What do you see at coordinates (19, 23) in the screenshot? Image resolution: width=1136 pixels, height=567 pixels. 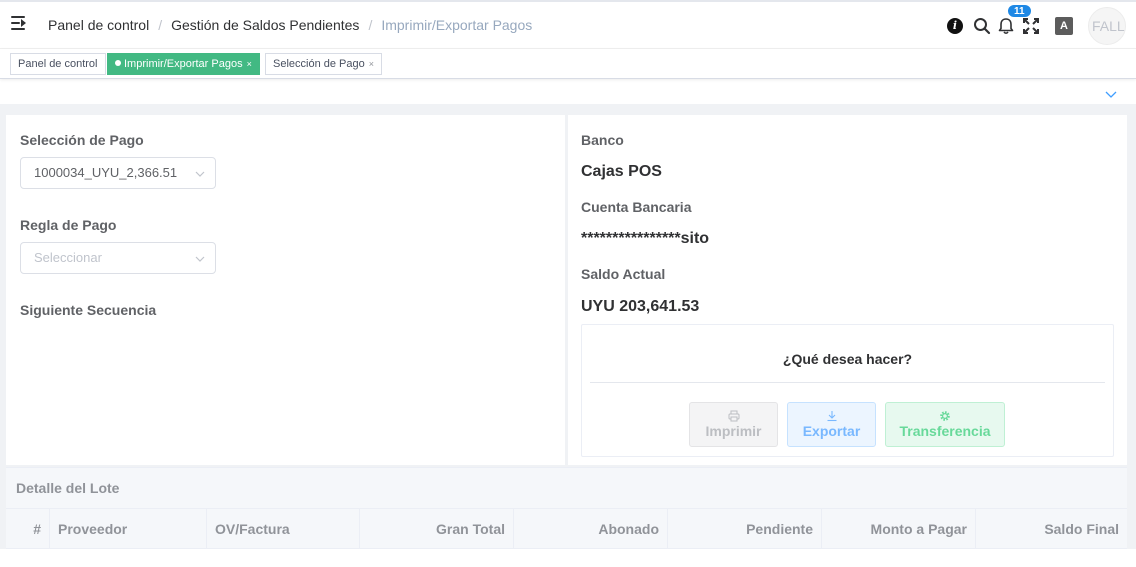 I see `menu-toggle-icon` at bounding box center [19, 23].